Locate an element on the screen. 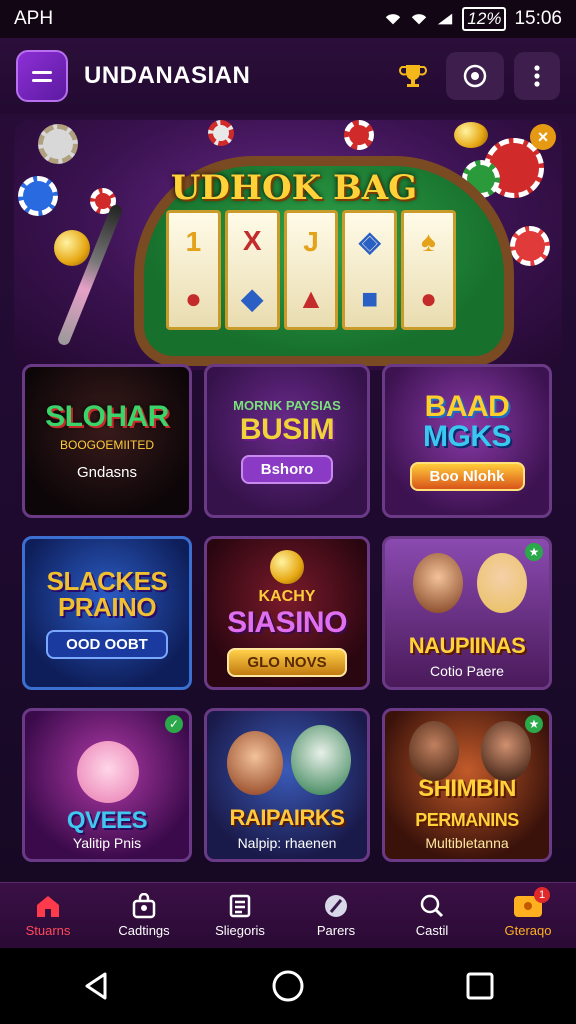  status-time: 15:06 is located at coordinates (538, 18).